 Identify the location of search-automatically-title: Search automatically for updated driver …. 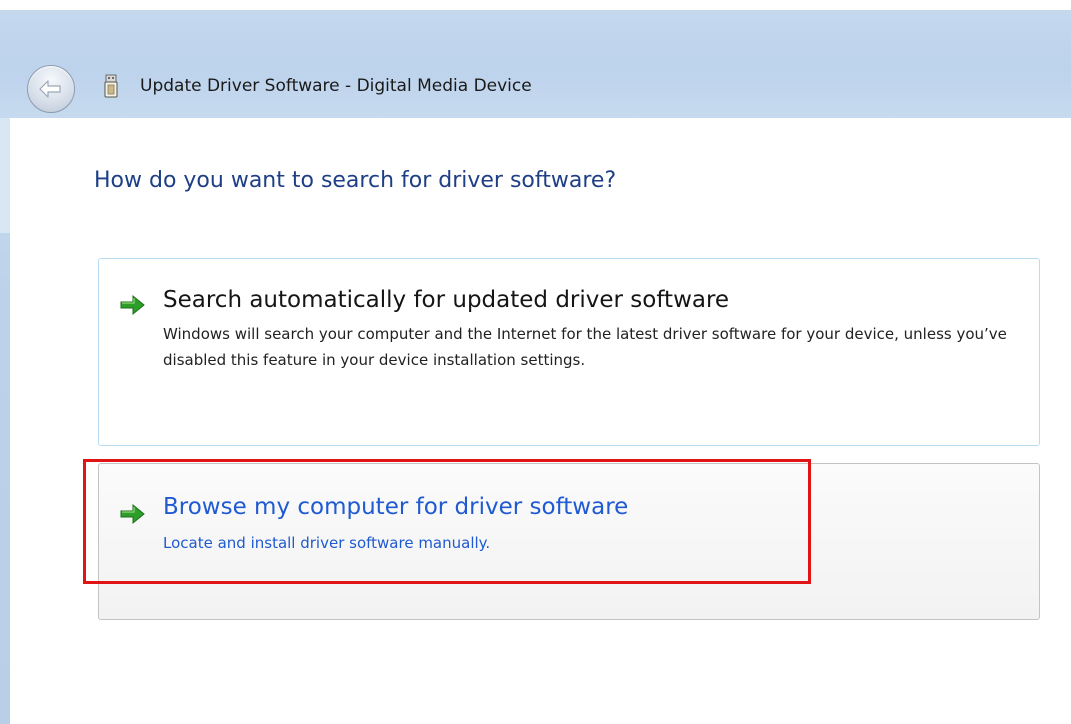
(446, 300).